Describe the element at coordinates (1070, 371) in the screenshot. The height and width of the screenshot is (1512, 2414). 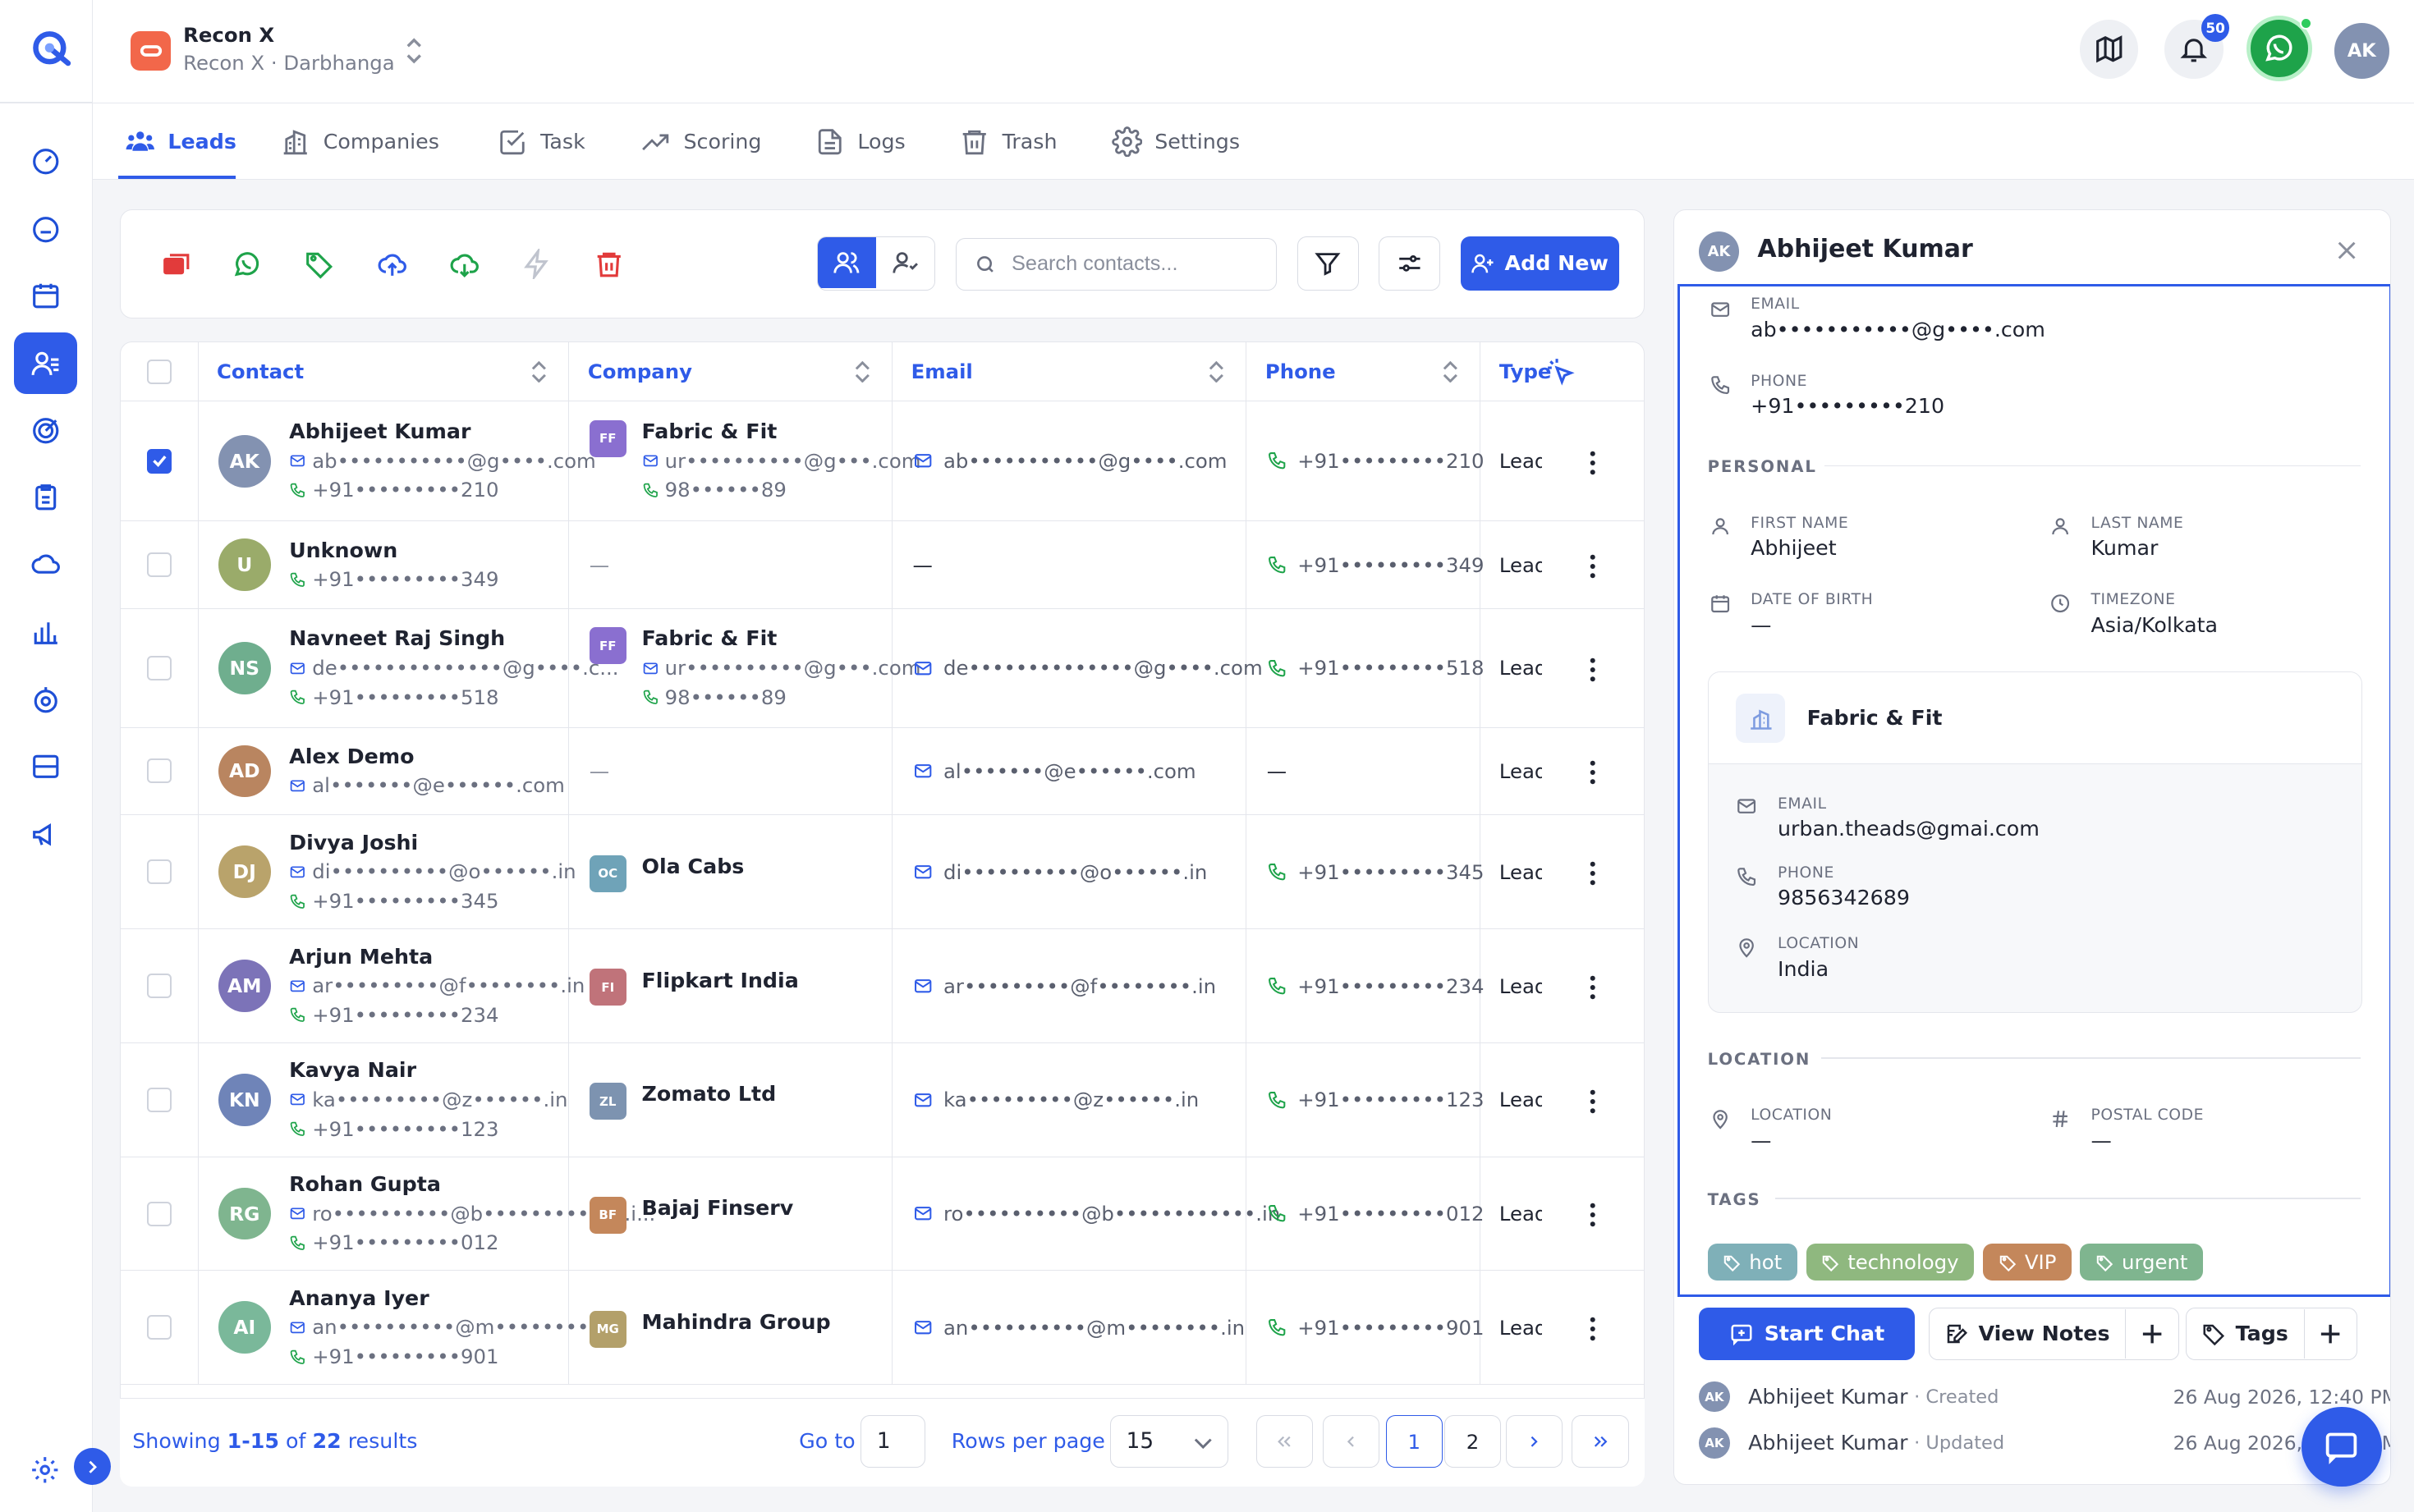
I see `header-email: Email` at that location.